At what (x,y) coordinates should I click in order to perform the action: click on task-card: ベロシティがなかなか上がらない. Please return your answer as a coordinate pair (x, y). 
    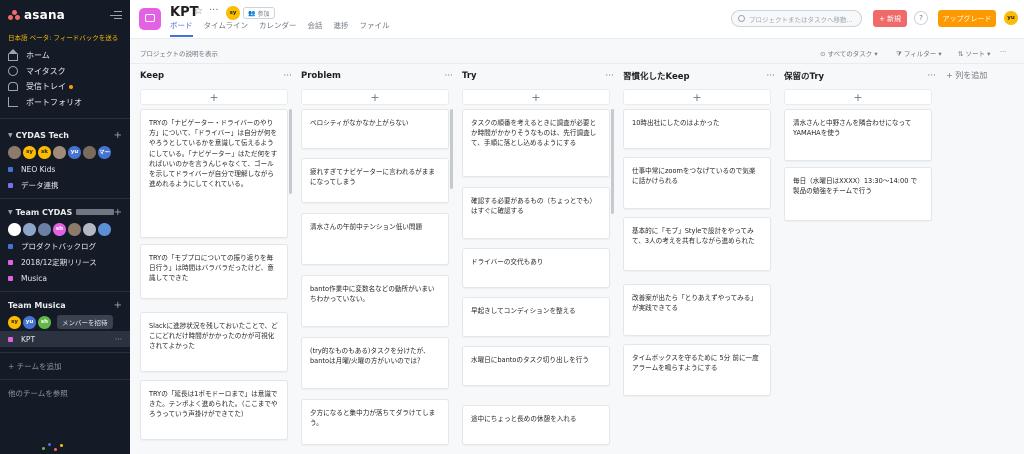
    Looking at the image, I should click on (375, 129).